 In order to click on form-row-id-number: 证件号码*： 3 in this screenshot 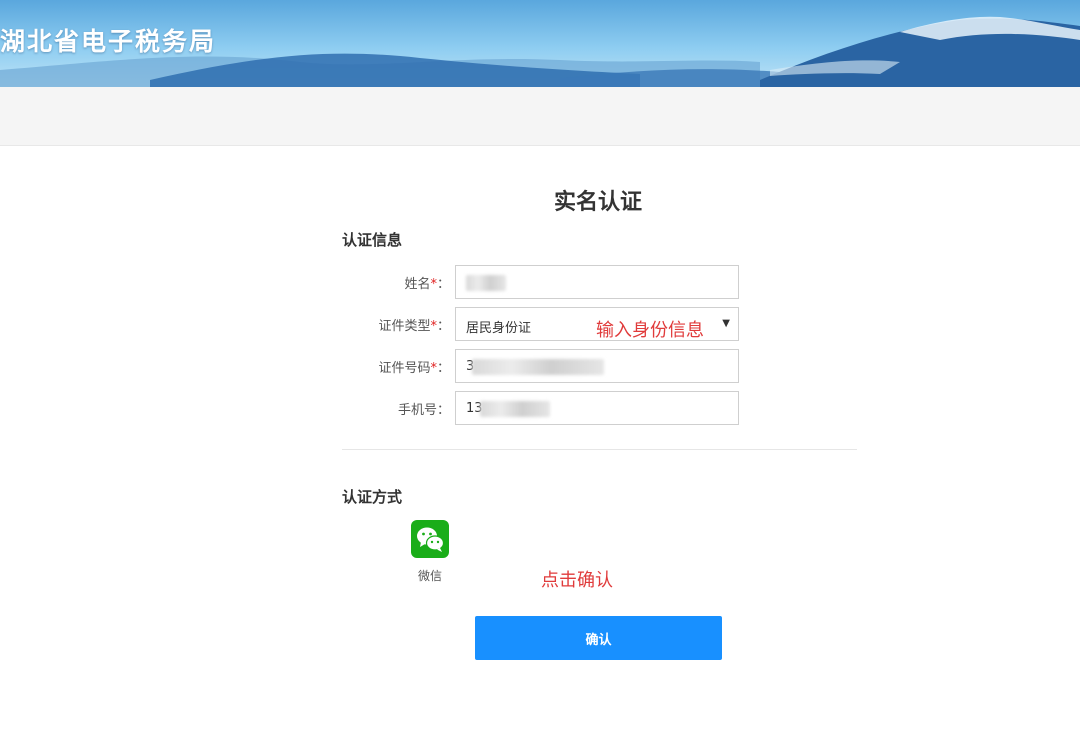, I will do `click(542, 366)`.